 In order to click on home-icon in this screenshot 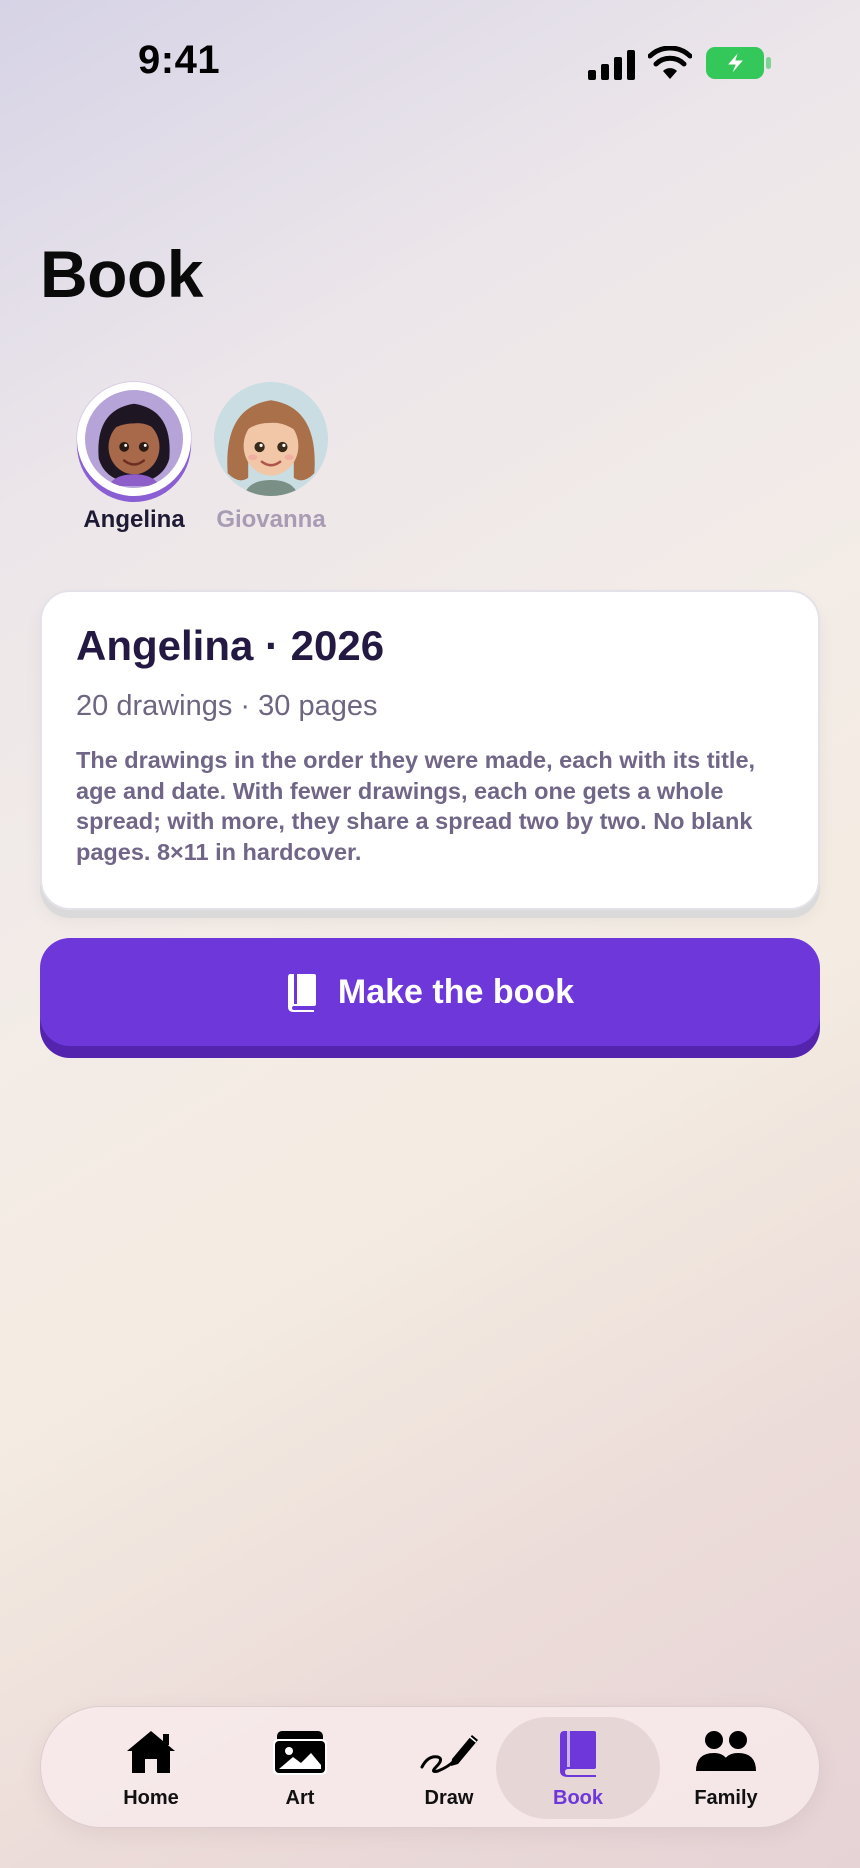, I will do `click(151, 1752)`.